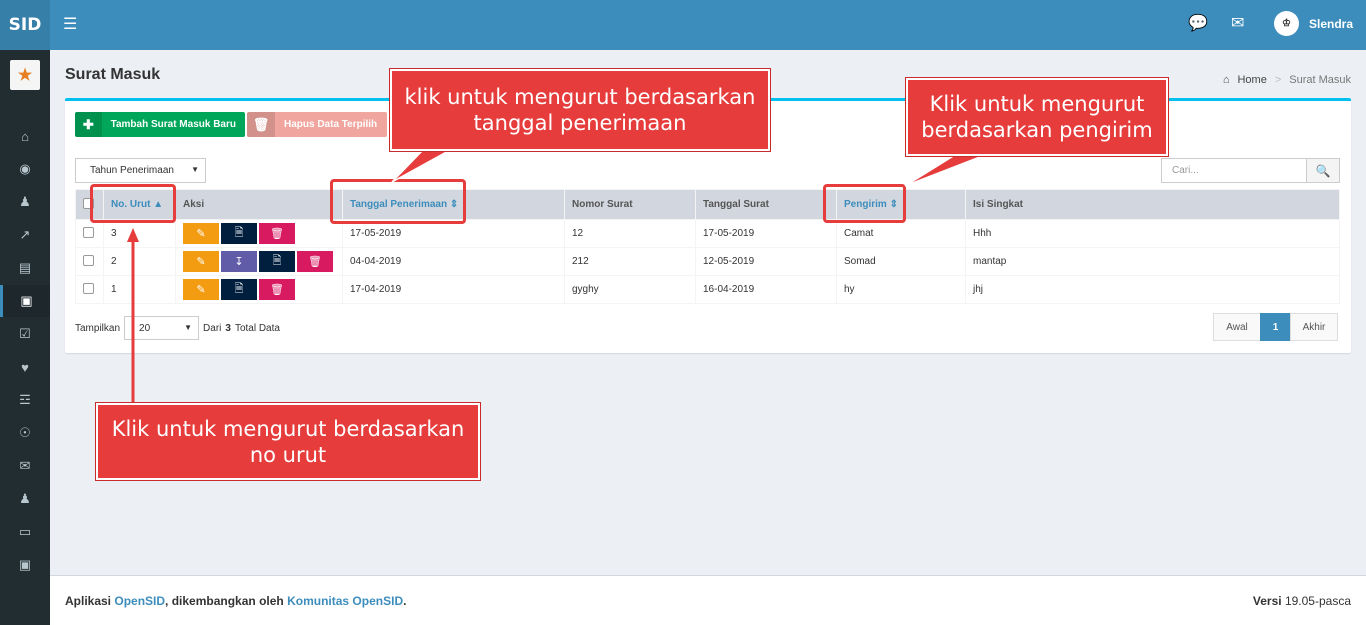 This screenshot has height=625, width=1366. What do you see at coordinates (139, 233) in the screenshot?
I see `cell-no: 3` at bounding box center [139, 233].